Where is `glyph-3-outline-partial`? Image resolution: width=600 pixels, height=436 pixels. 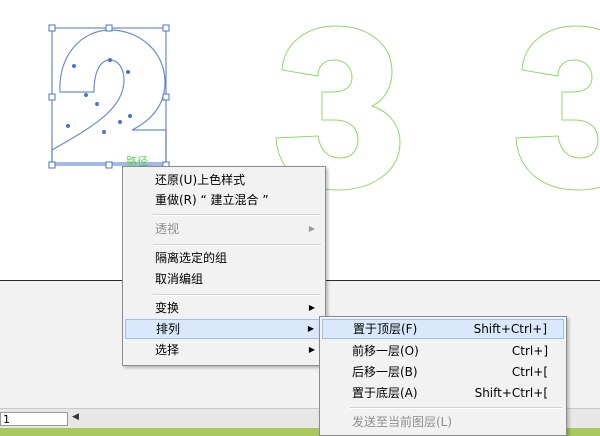 glyph-3-outline-partial is located at coordinates (557, 108).